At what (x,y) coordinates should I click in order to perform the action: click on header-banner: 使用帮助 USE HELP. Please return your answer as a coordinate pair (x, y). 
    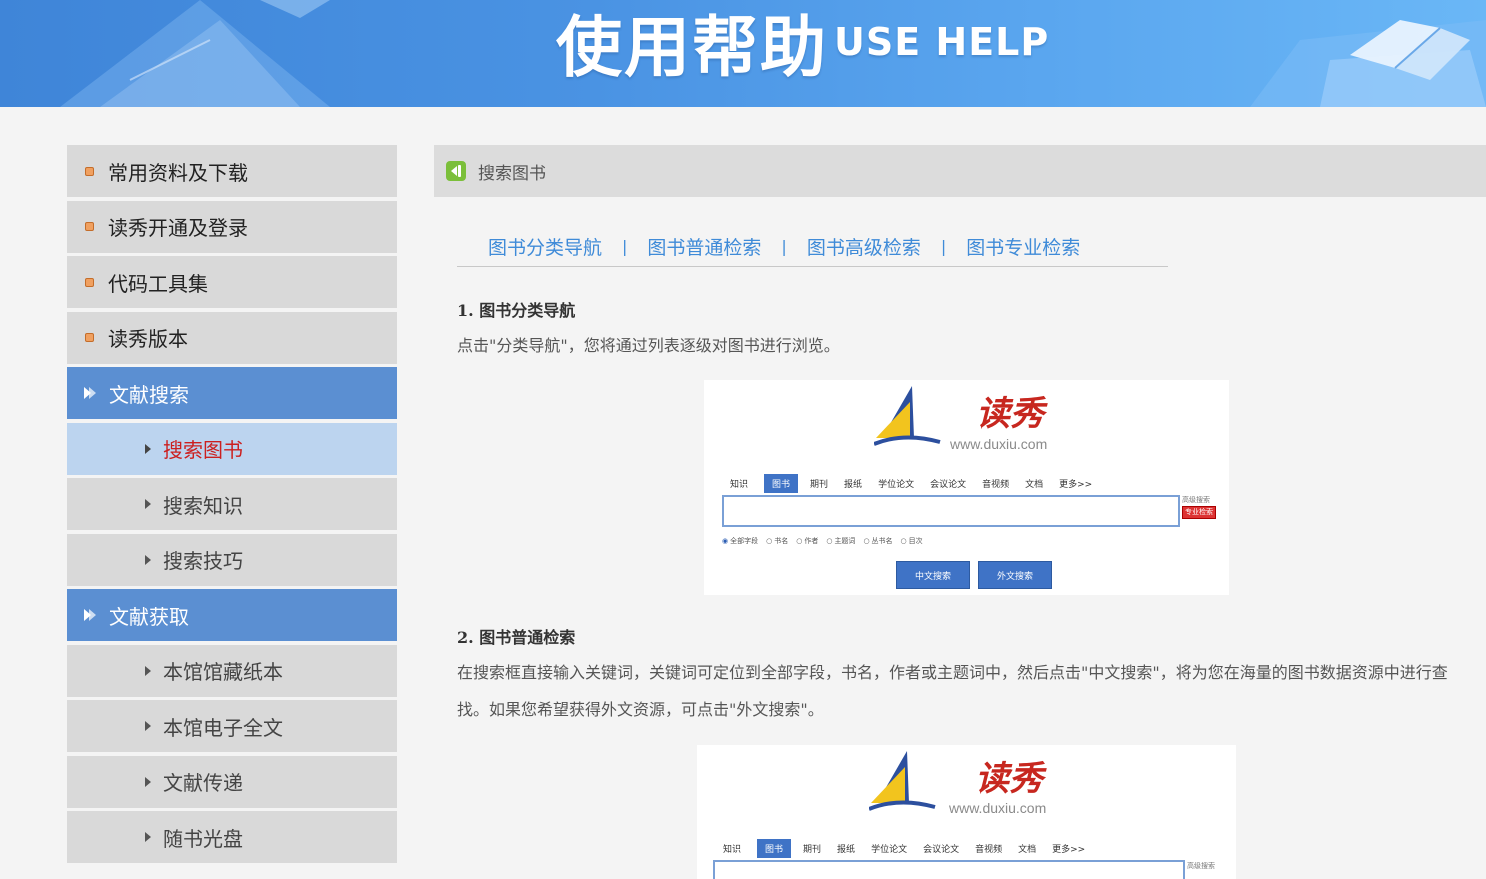
    Looking at the image, I should click on (743, 53).